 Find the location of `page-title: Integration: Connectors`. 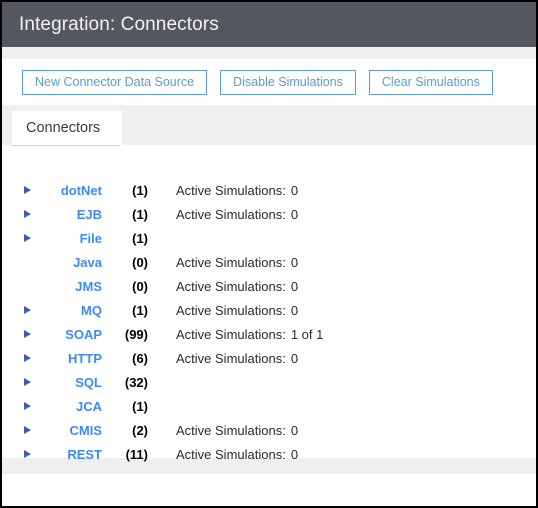

page-title: Integration: Connectors is located at coordinates (119, 24).